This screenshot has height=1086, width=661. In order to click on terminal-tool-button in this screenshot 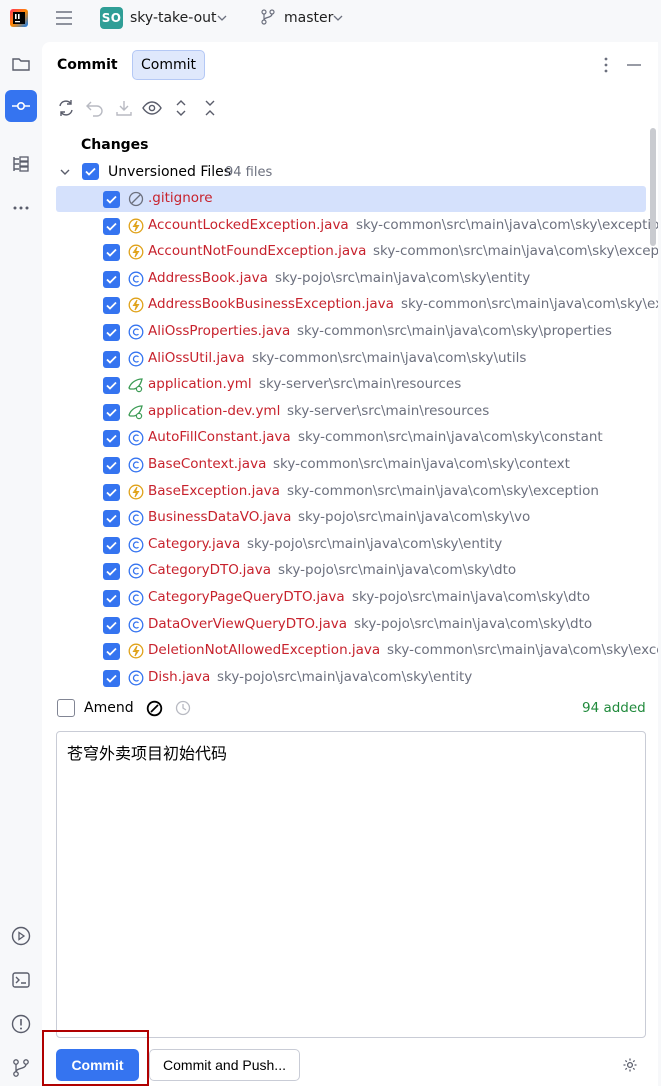, I will do `click(21, 980)`.